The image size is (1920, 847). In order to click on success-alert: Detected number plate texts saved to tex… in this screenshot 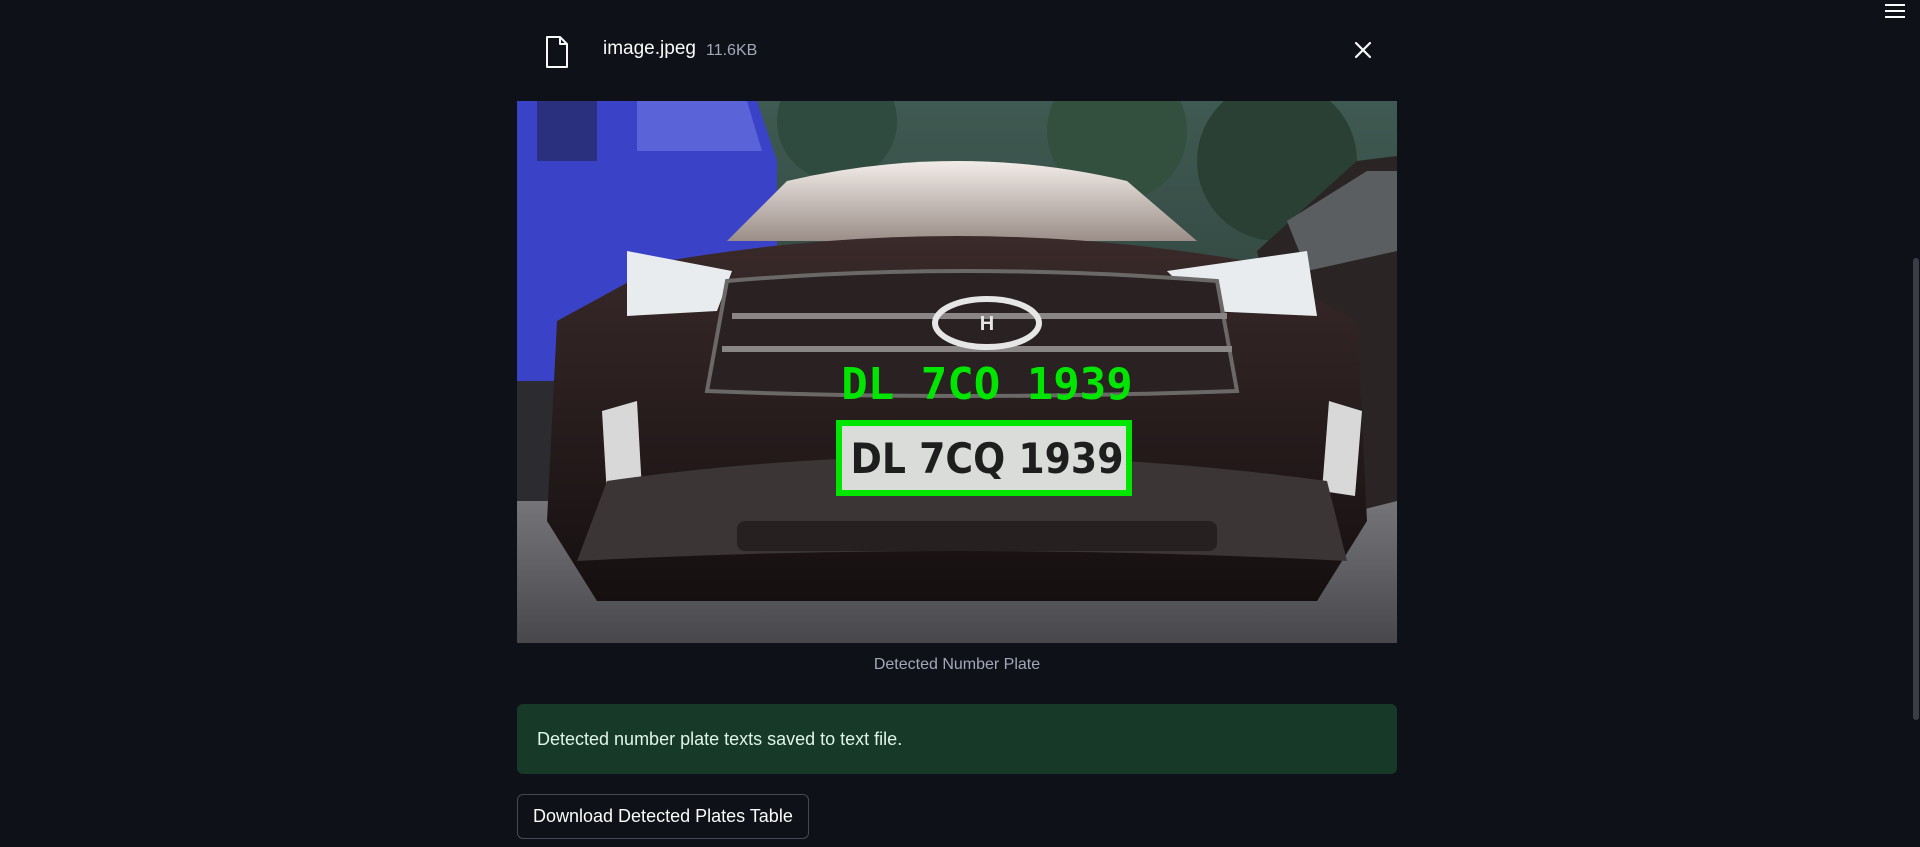, I will do `click(957, 739)`.